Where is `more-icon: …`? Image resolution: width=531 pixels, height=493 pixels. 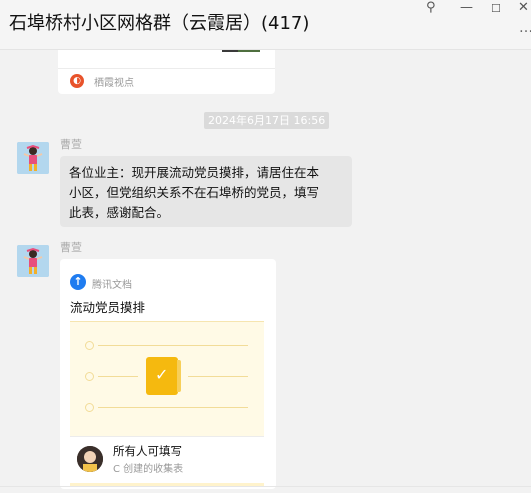
more-icon: … is located at coordinates (525, 28).